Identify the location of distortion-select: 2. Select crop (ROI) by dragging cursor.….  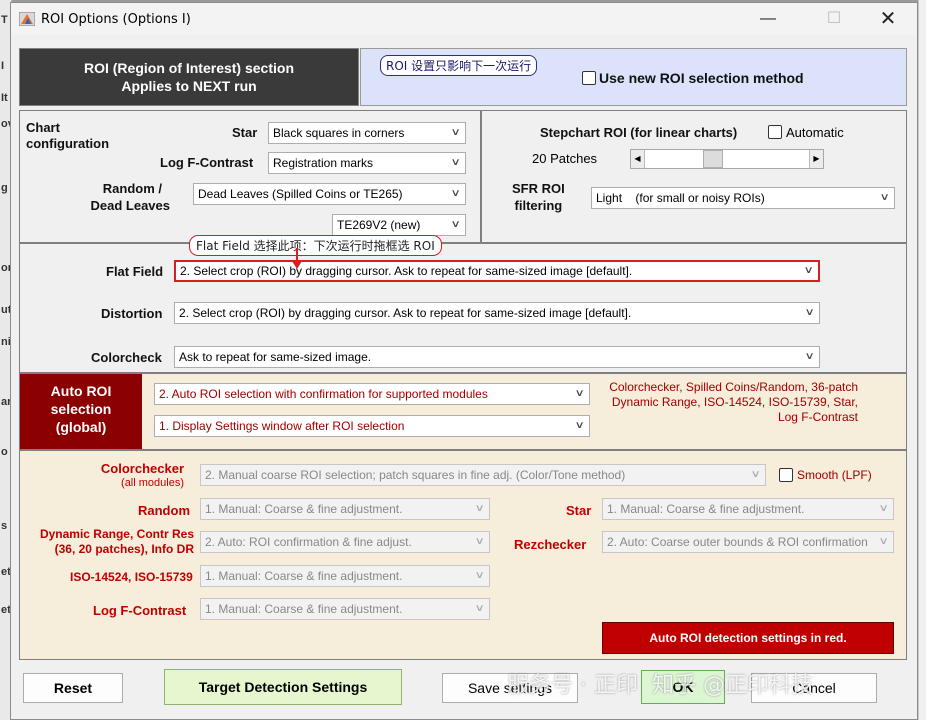
(497, 313).